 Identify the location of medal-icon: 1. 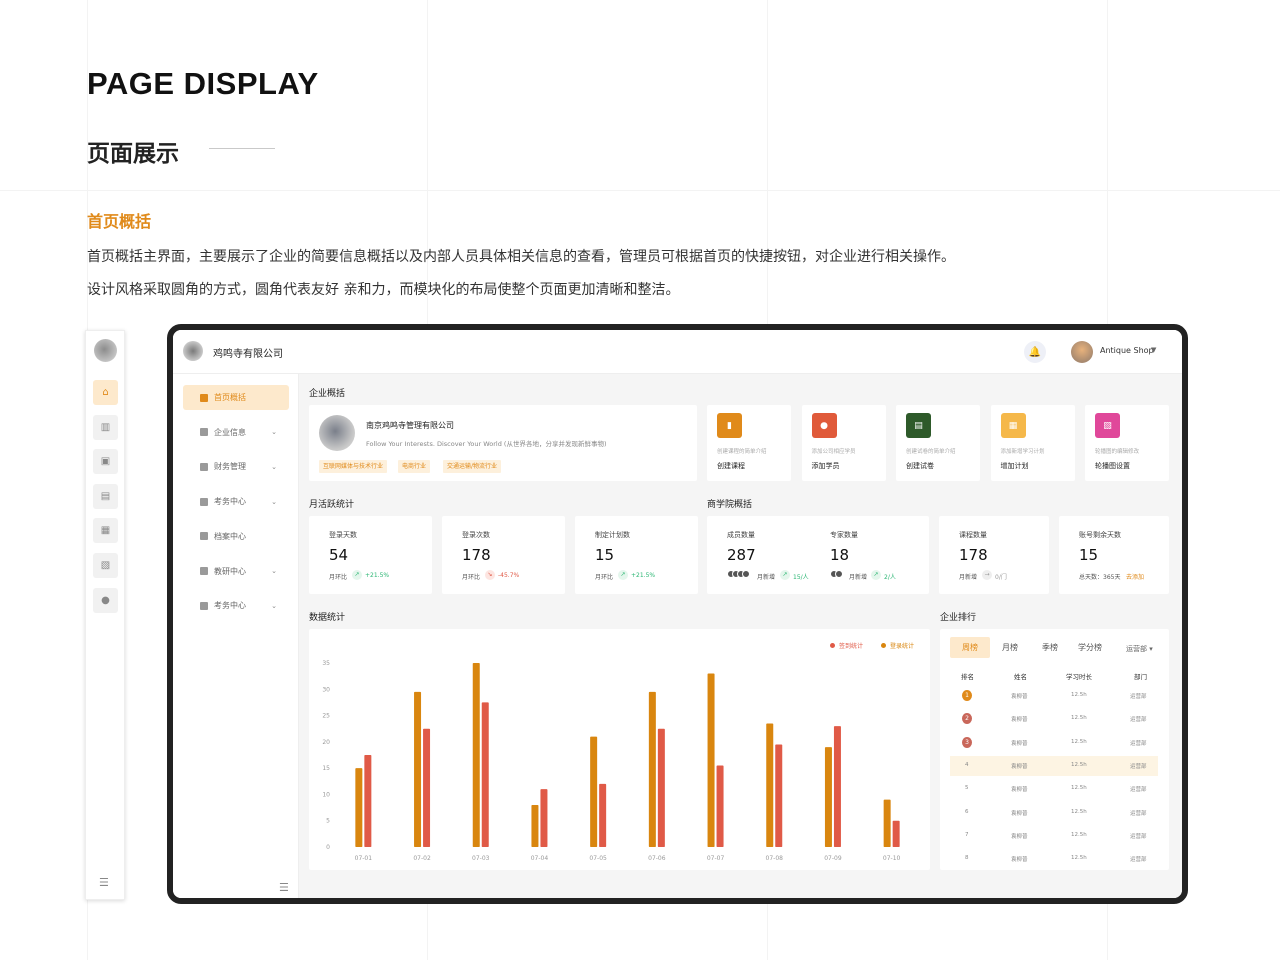
(967, 695).